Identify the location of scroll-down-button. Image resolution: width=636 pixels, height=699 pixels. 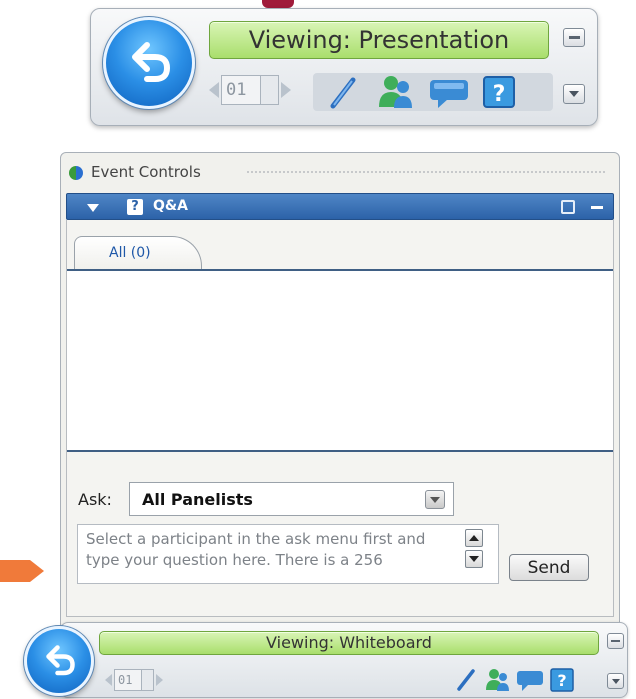
(474, 559).